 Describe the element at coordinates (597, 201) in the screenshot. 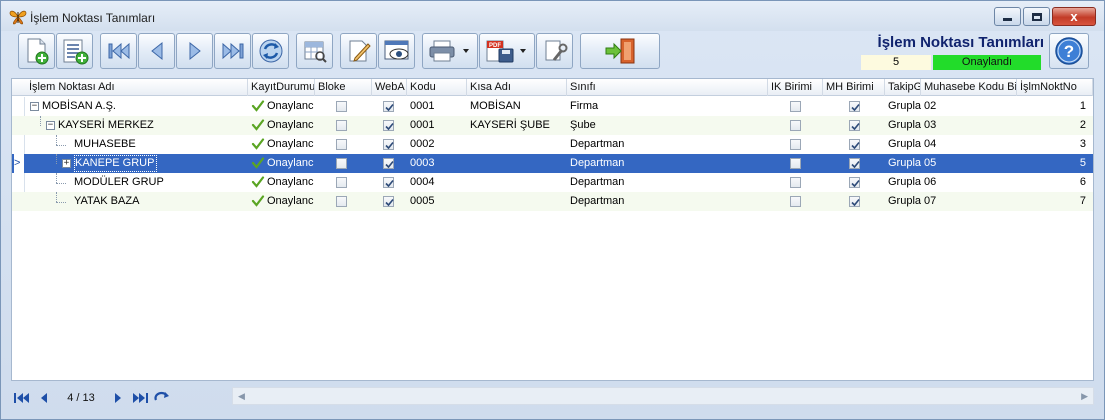

I see `cell-class: Departman` at that location.